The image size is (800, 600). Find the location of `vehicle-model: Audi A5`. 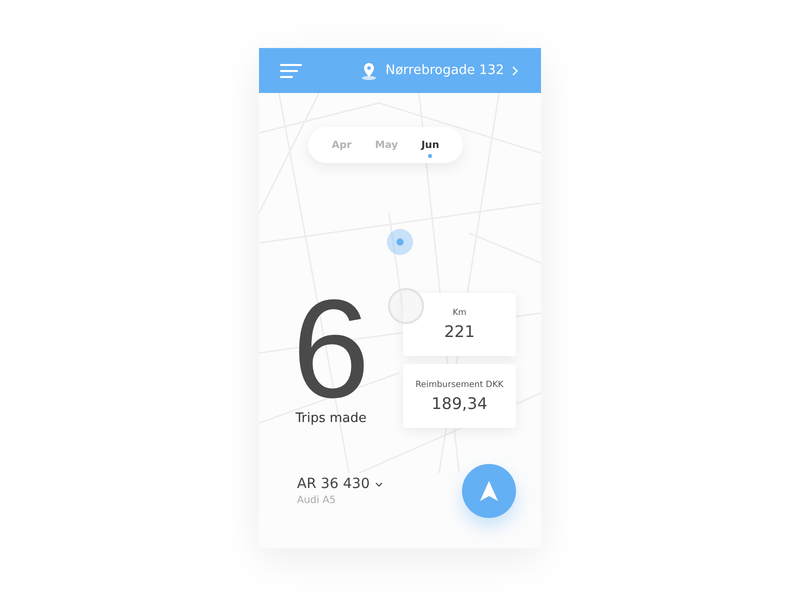

vehicle-model: Audi A5 is located at coordinates (317, 500).